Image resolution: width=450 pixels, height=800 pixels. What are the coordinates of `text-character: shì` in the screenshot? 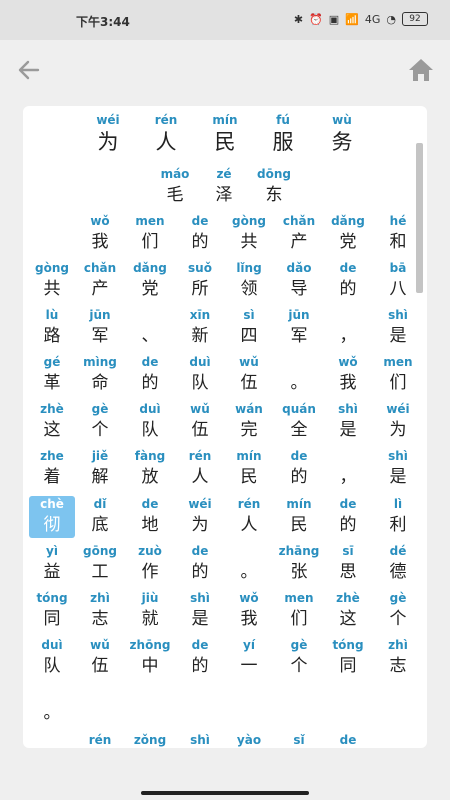 It's located at (200, 740).